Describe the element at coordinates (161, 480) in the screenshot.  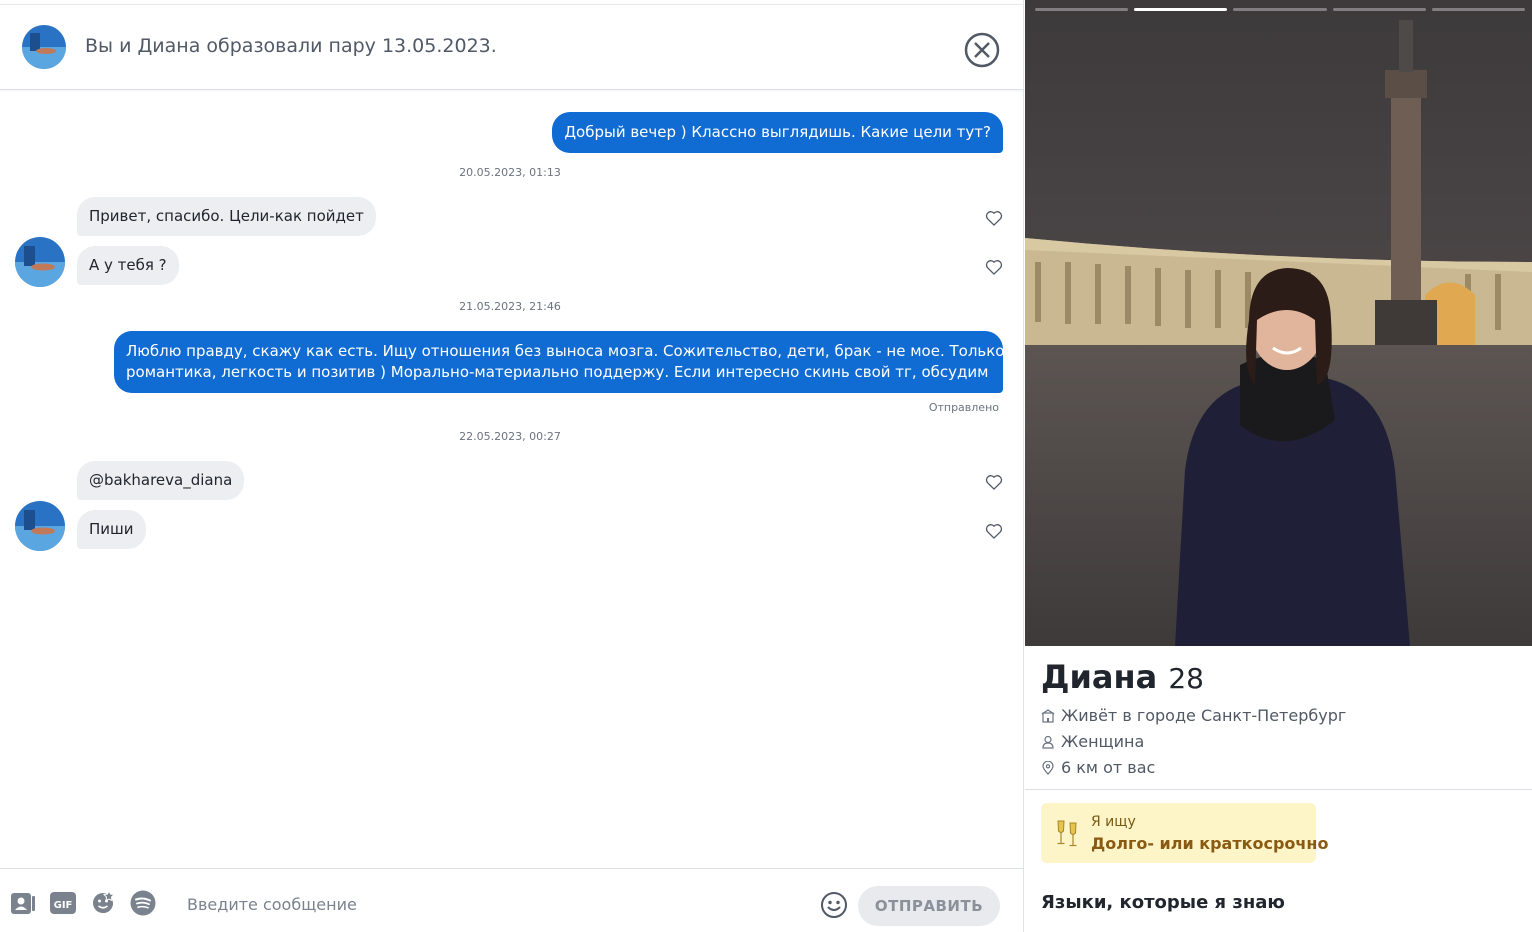
I see `message-bubble-incoming: @bakhareva_diana` at that location.